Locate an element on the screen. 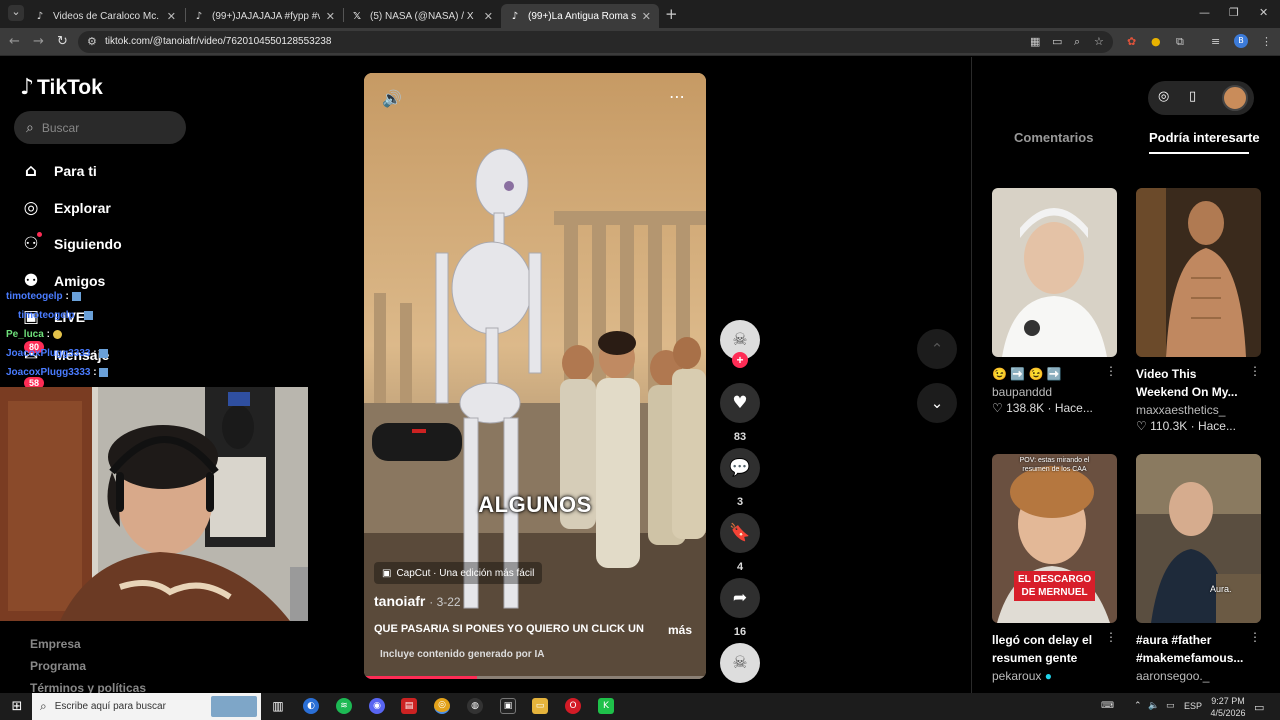  save-button: 🔖 4 is located at coordinates (740, 543).